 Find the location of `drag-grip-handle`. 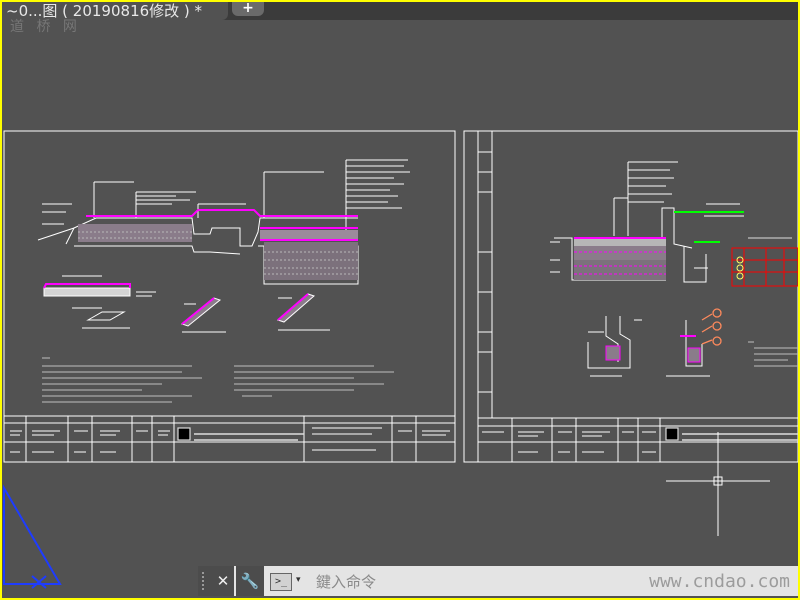

drag-grip-handle is located at coordinates (205, 581).